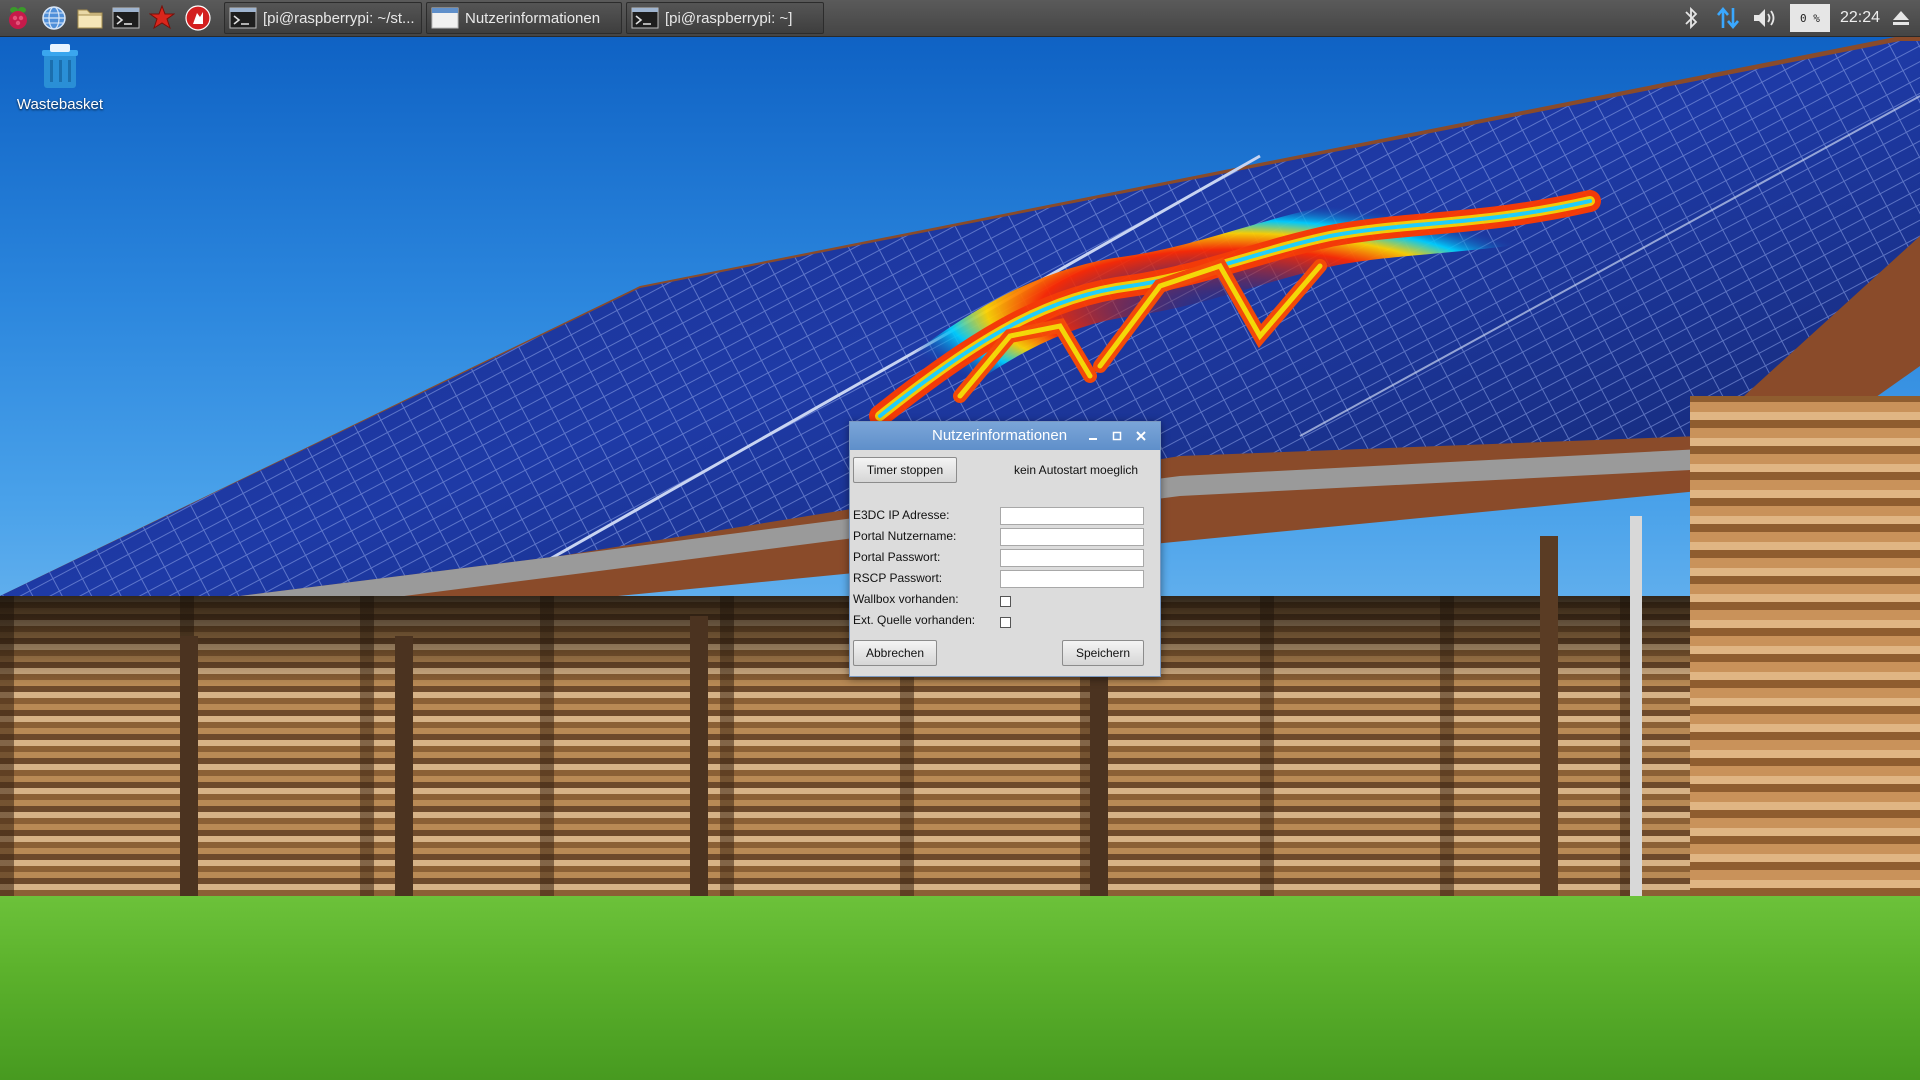 The width and height of the screenshot is (1920, 1080). What do you see at coordinates (898, 578) in the screenshot?
I see `rscp-password-label: RSCP Passwort:` at bounding box center [898, 578].